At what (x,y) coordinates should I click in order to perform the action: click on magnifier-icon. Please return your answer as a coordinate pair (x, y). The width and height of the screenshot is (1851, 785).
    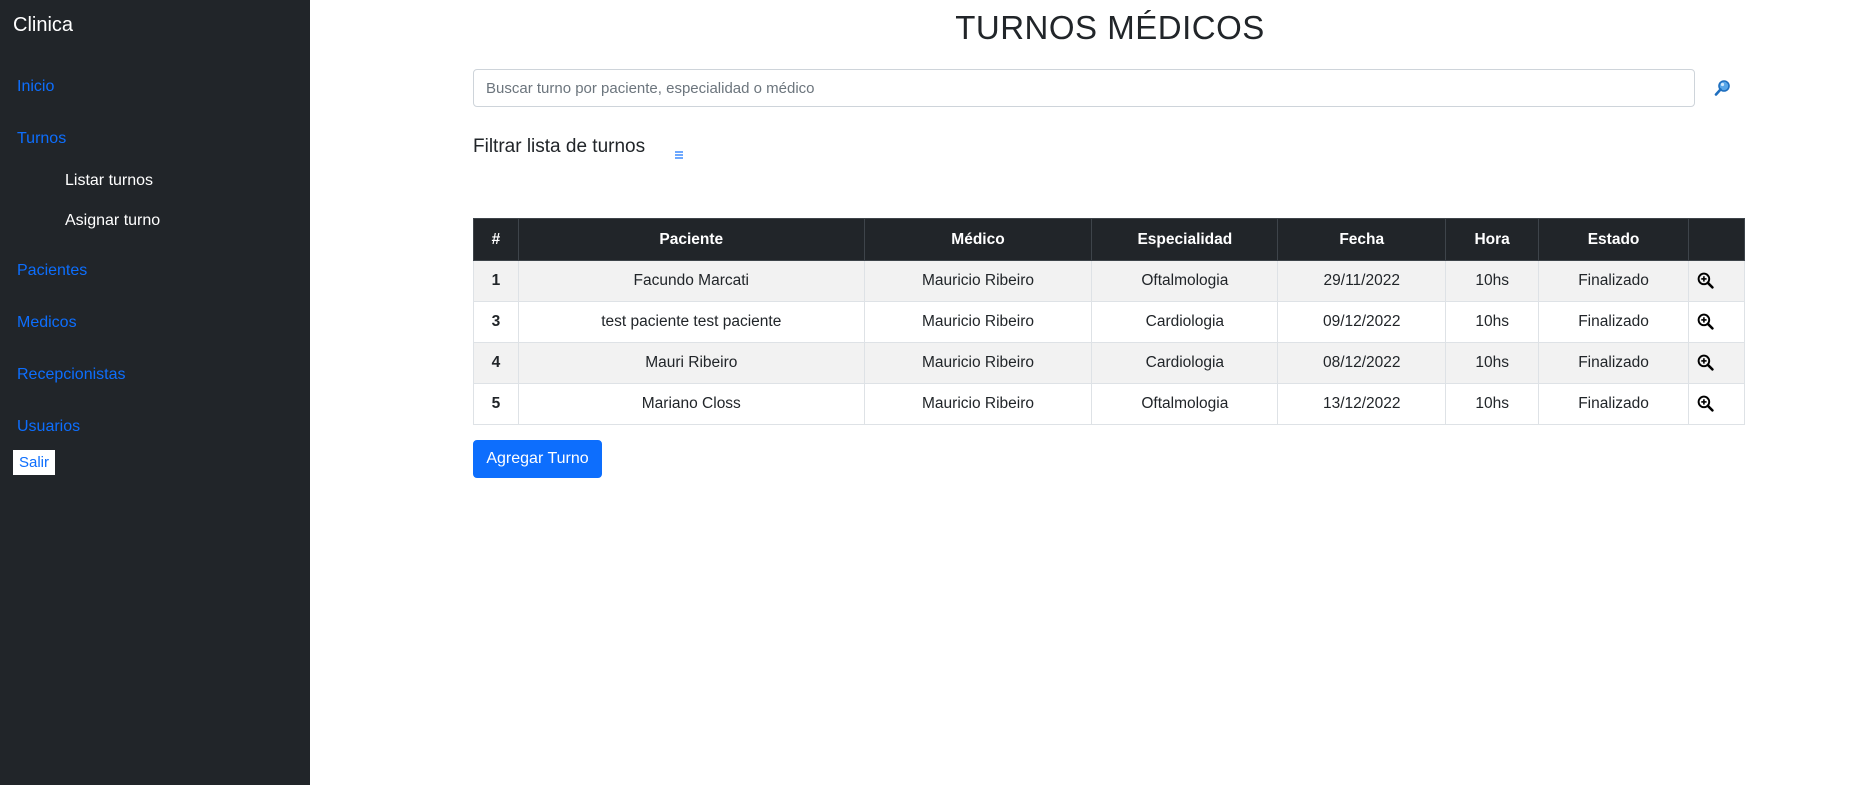
    Looking at the image, I should click on (1723, 88).